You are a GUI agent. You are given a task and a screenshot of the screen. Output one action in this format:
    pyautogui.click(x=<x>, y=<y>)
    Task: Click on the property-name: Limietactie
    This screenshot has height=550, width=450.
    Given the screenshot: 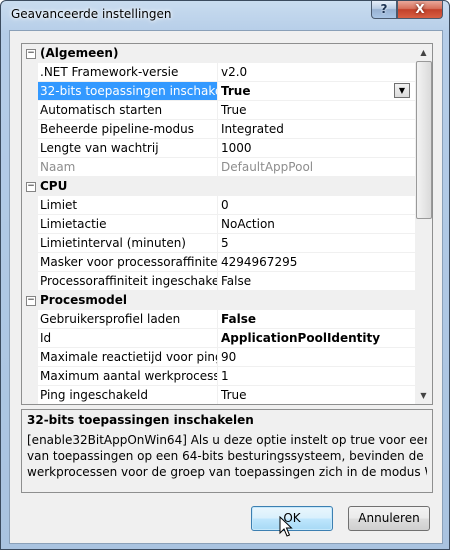 What is the action you would take?
    pyautogui.click(x=128, y=224)
    